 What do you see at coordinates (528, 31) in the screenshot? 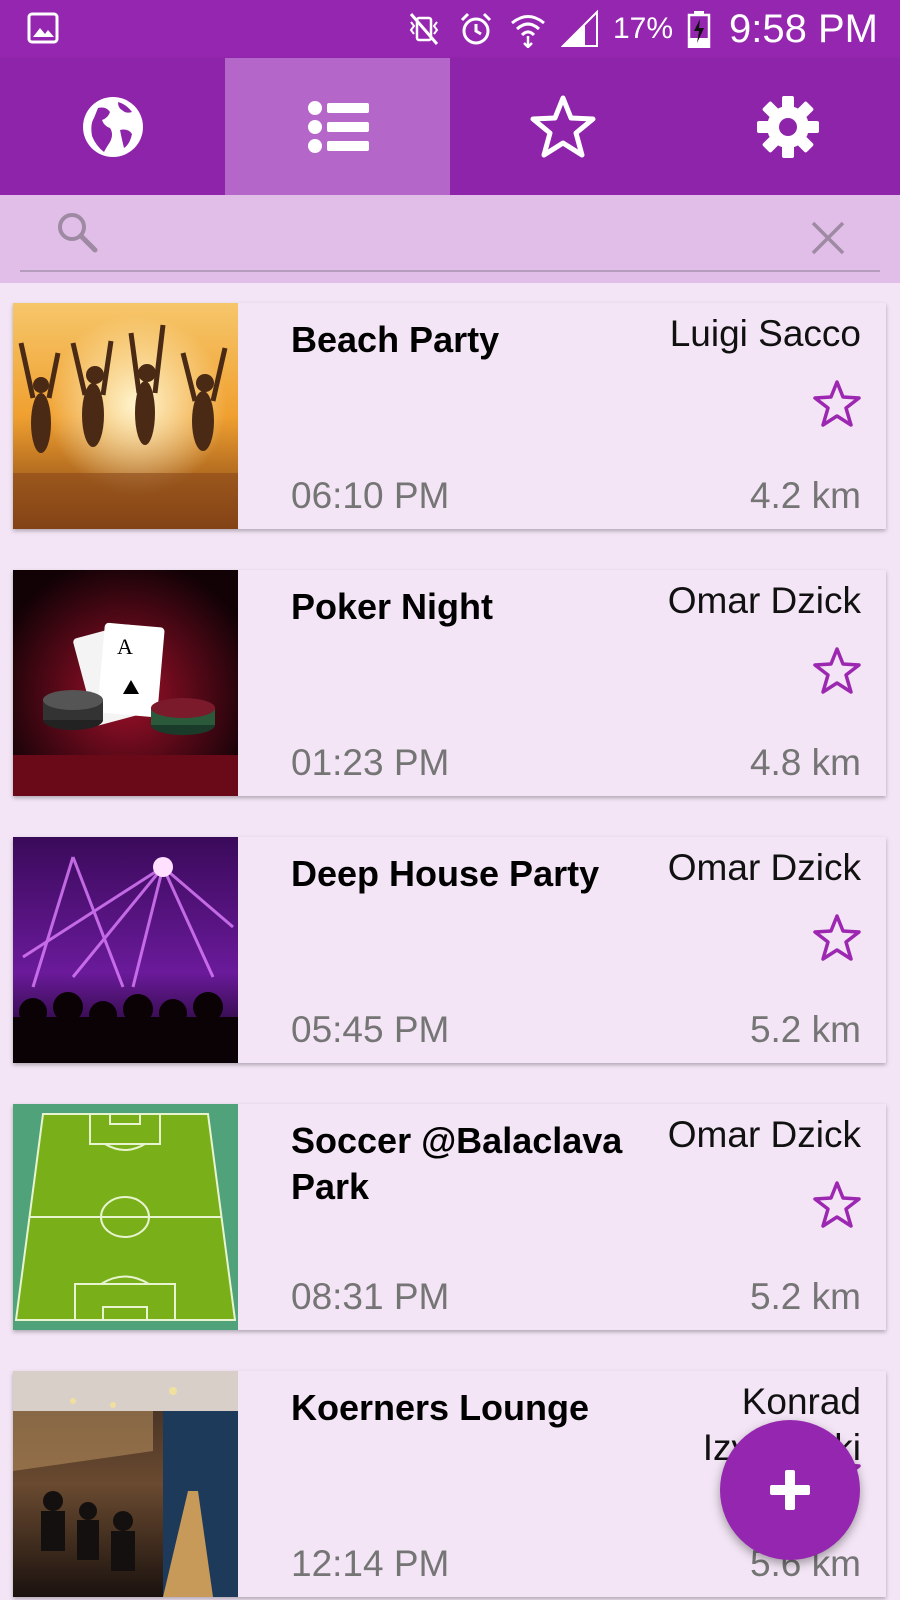
I see `wifi-icon` at bounding box center [528, 31].